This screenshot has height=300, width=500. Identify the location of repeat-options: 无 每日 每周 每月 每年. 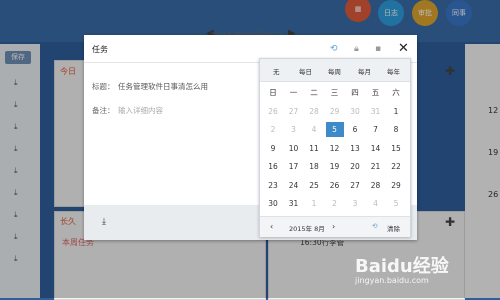
(335, 70).